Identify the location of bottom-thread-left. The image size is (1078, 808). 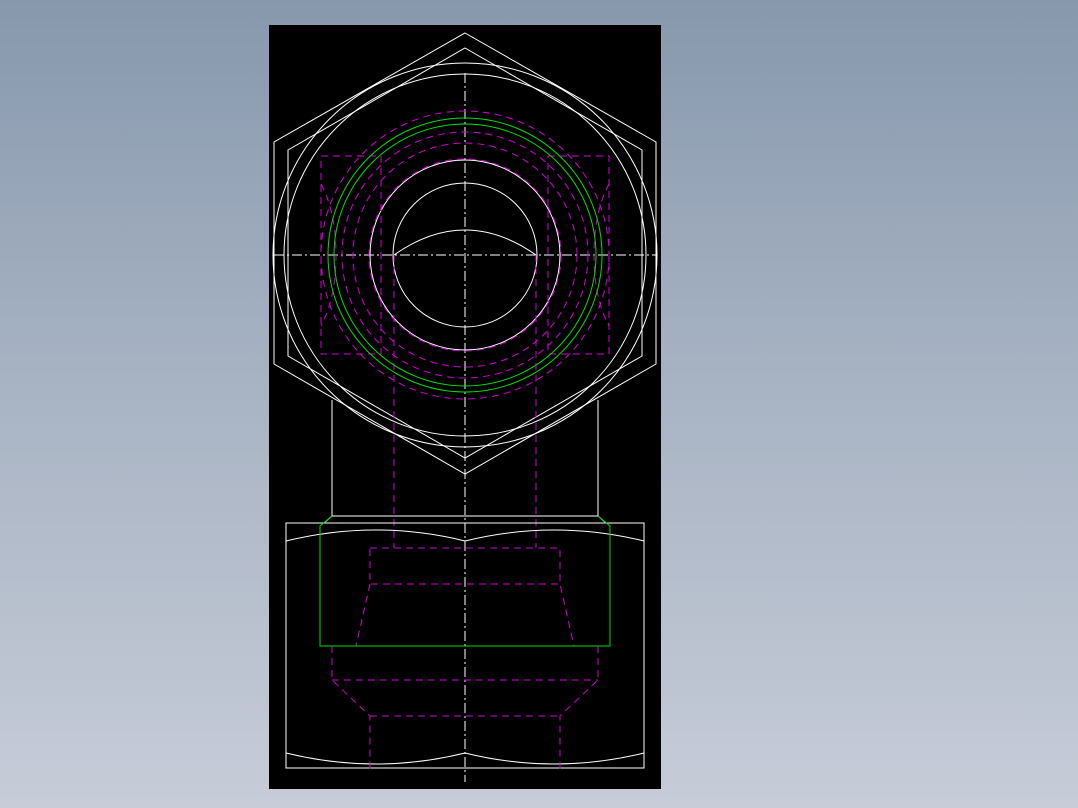
(326, 581).